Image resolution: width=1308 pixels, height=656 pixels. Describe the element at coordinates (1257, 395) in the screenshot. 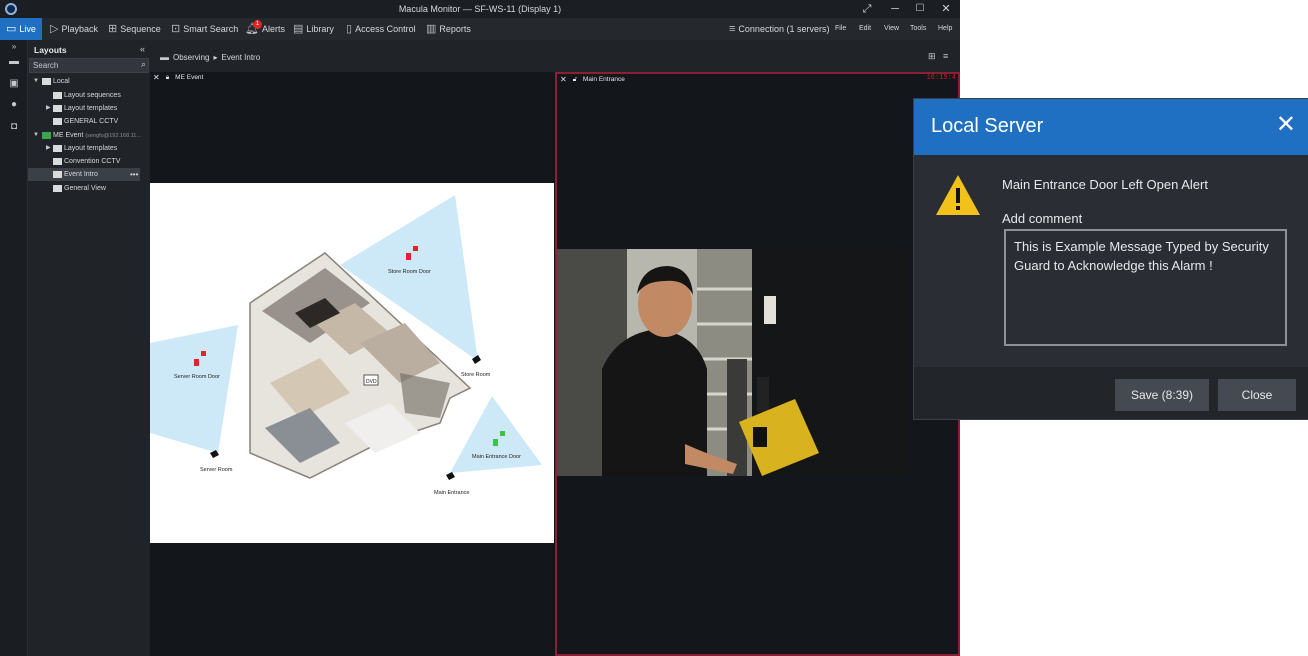

I see `close-button: Close` at that location.